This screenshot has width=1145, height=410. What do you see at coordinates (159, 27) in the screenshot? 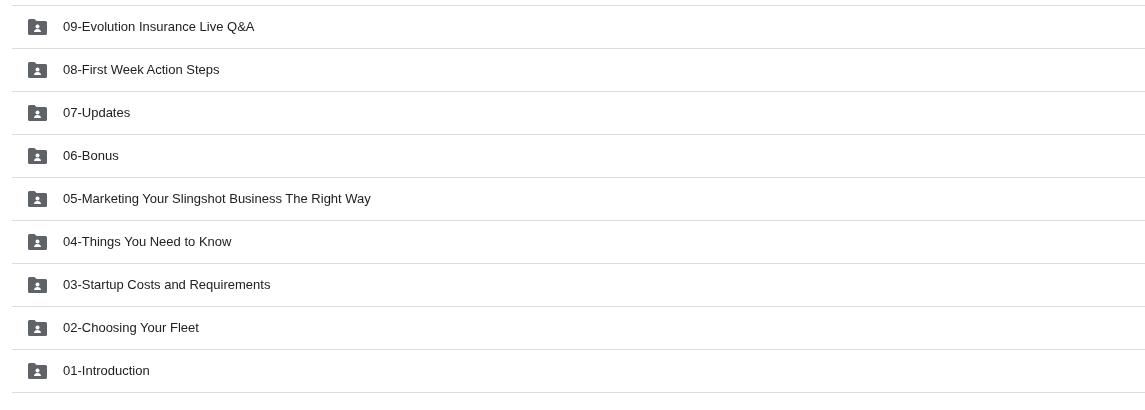
I see `folder-name: 09-Evolution Insurance Live Q&A` at bounding box center [159, 27].